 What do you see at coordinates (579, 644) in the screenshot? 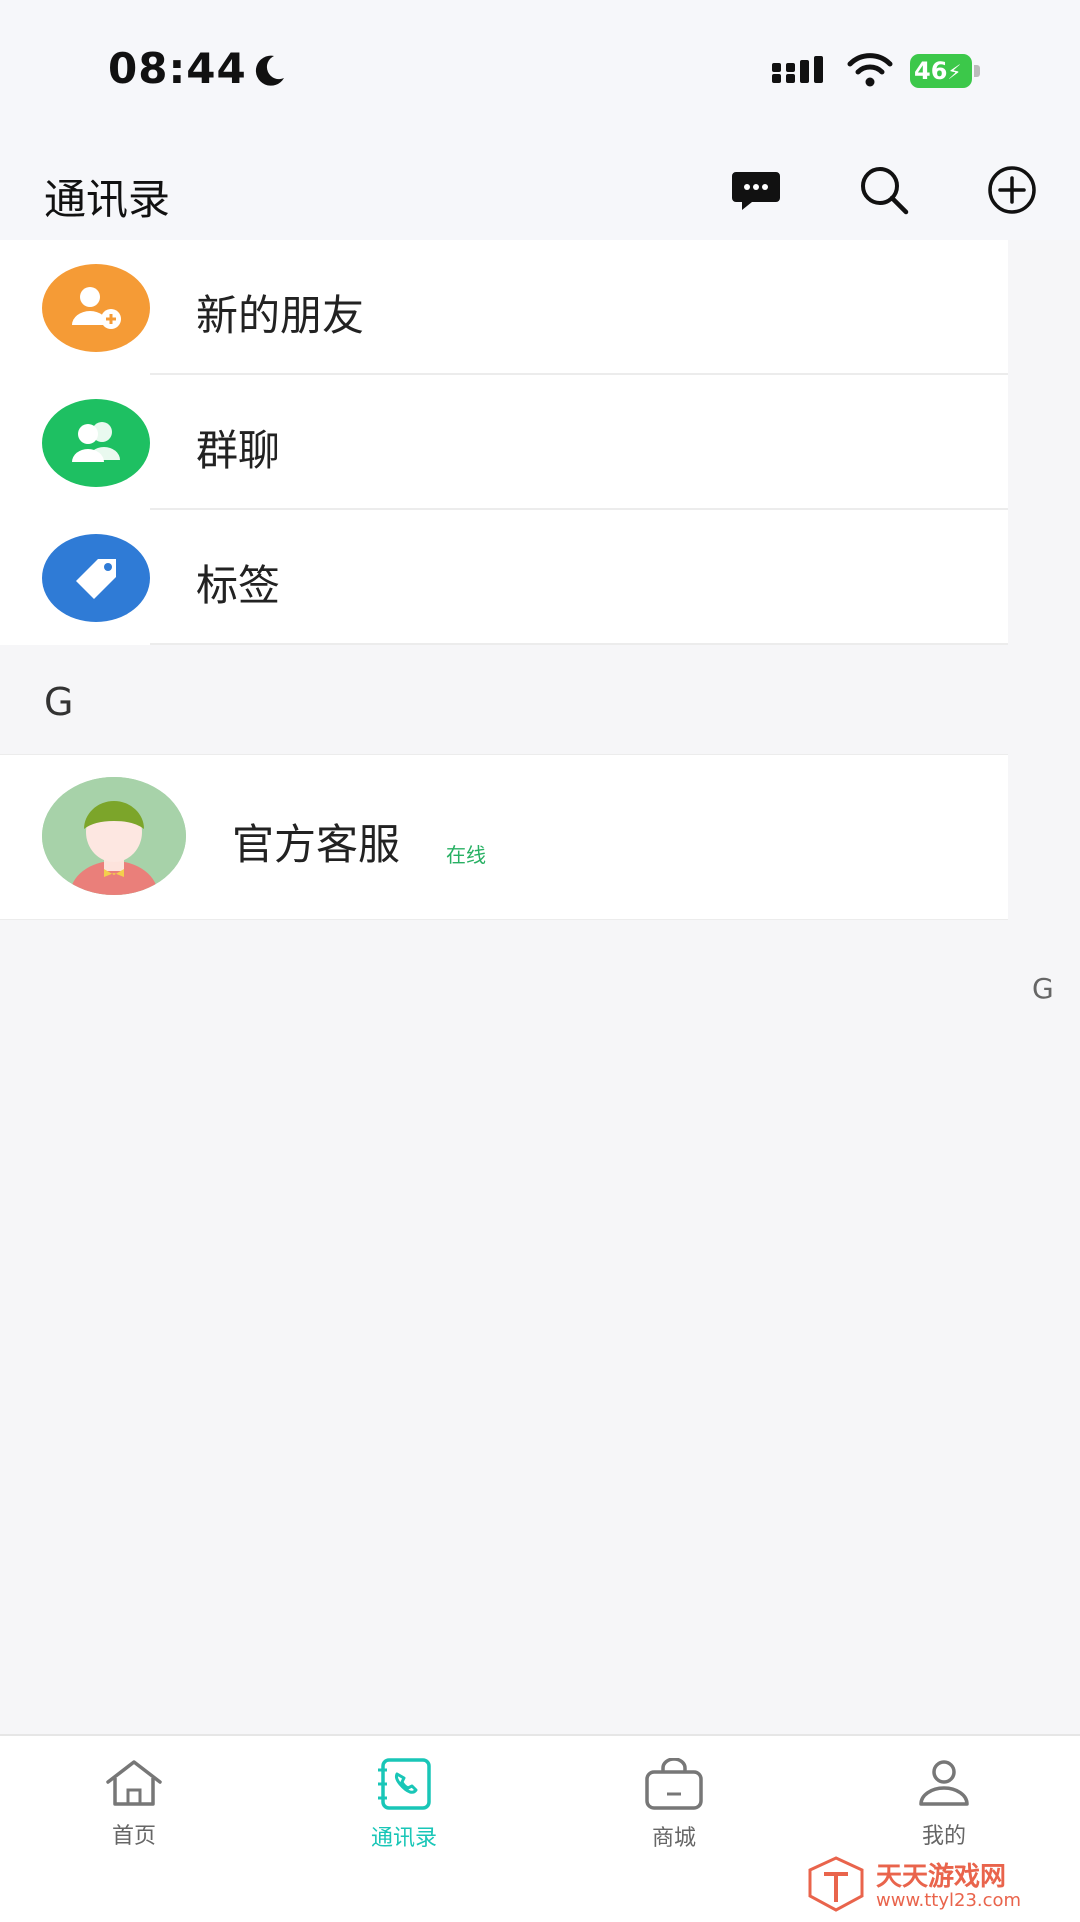
I see `divider` at bounding box center [579, 644].